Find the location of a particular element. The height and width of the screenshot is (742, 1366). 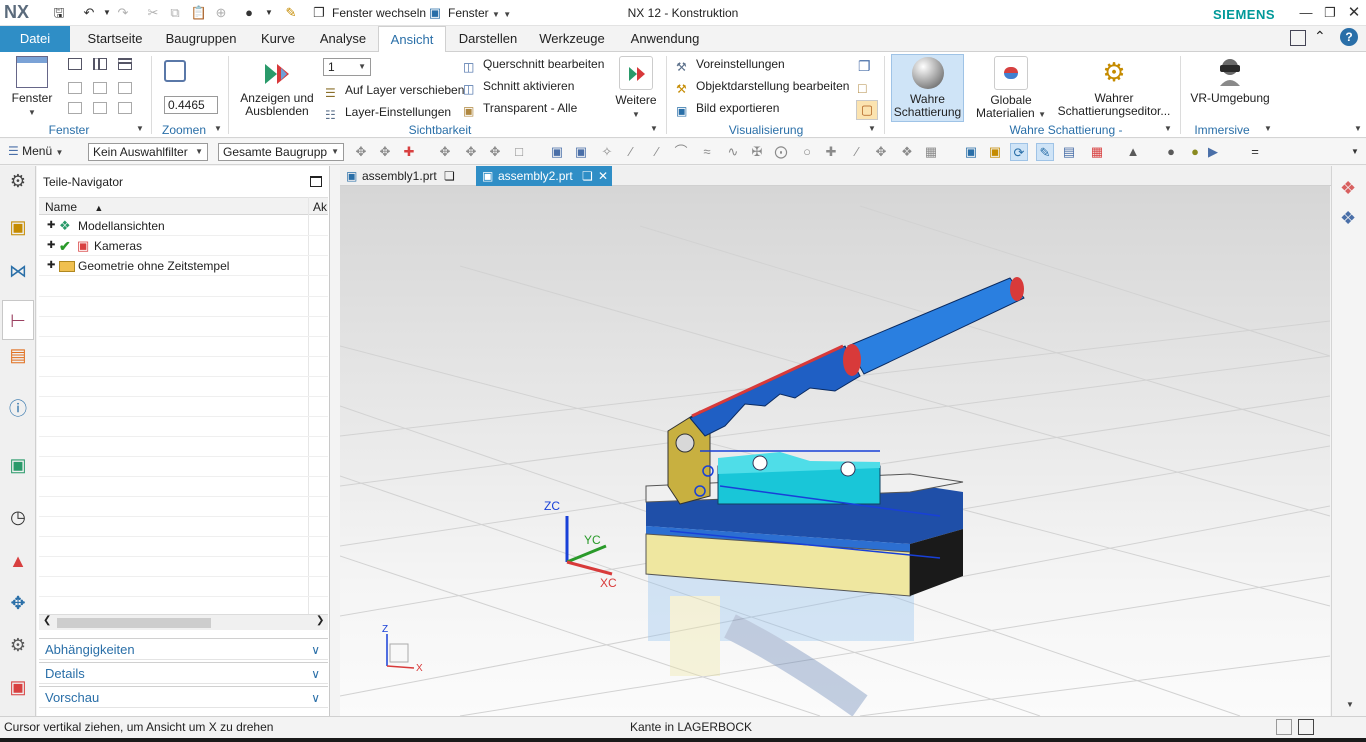

help-icon: ? is located at coordinates (1349, 37).